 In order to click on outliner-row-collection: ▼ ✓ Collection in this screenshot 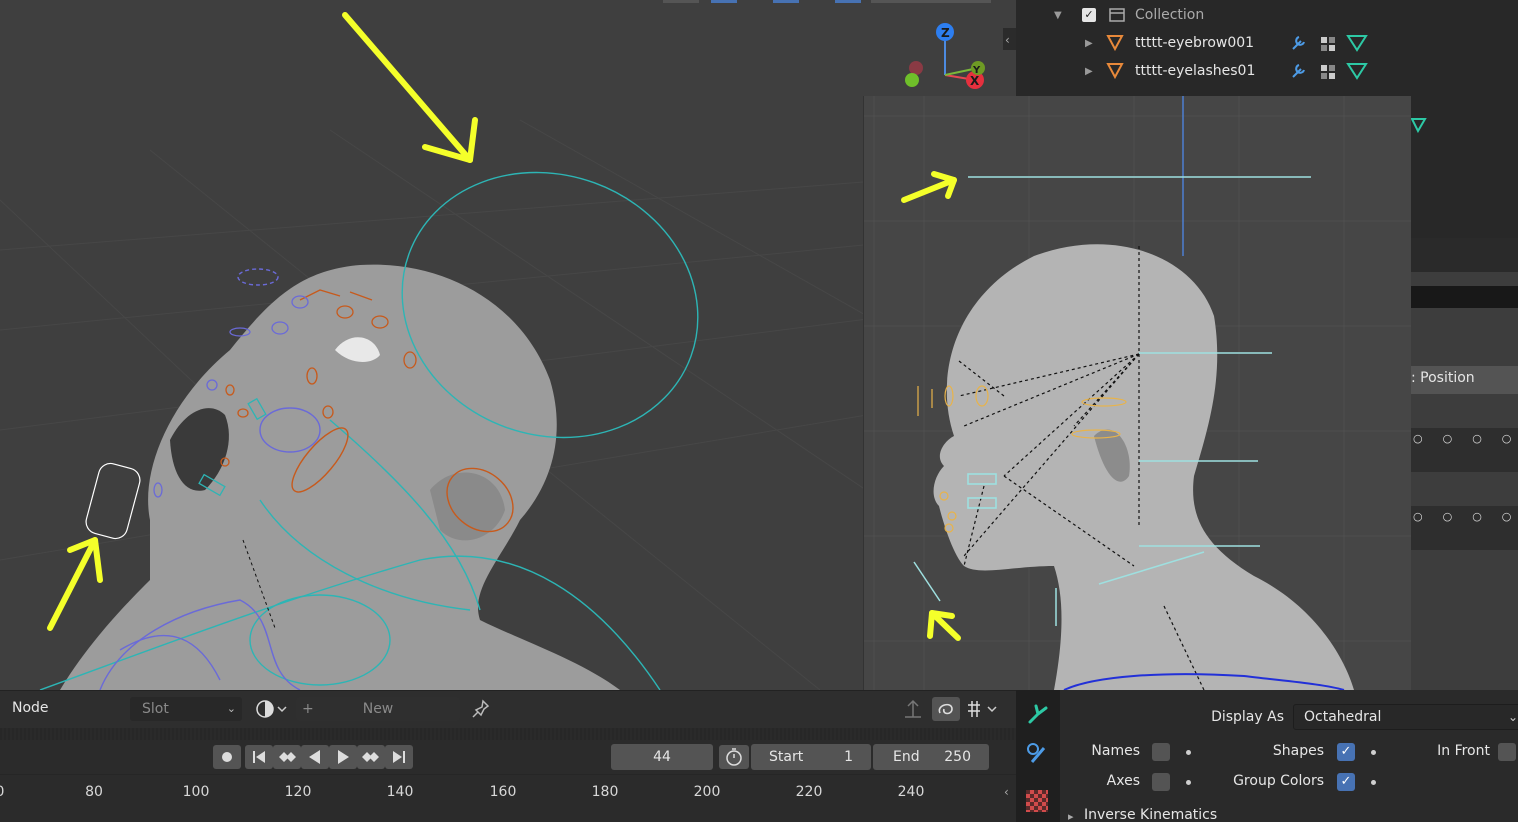, I will do `click(1267, 15)`.